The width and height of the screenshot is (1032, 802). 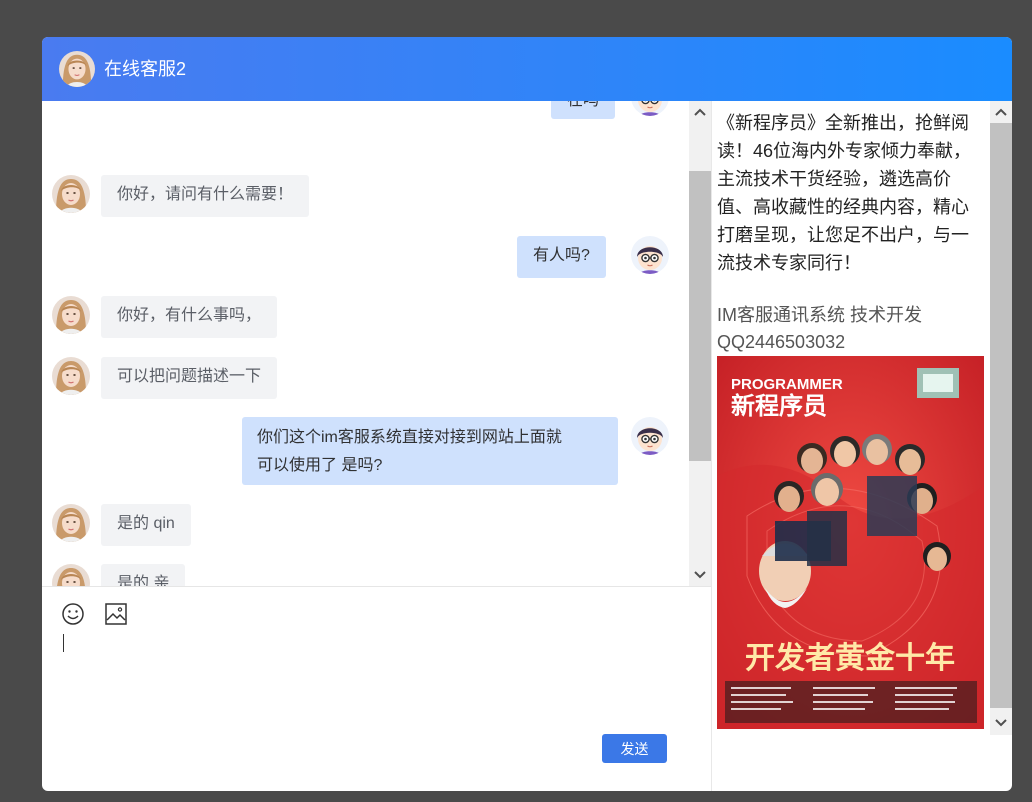 I want to click on header-title: 在线客服2, so click(x=145, y=69).